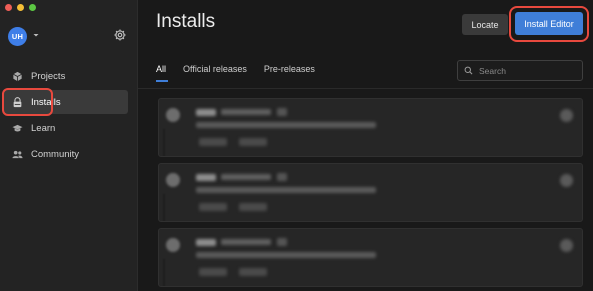 This screenshot has width=593, height=291. I want to click on chevron-down-icon, so click(36, 35).